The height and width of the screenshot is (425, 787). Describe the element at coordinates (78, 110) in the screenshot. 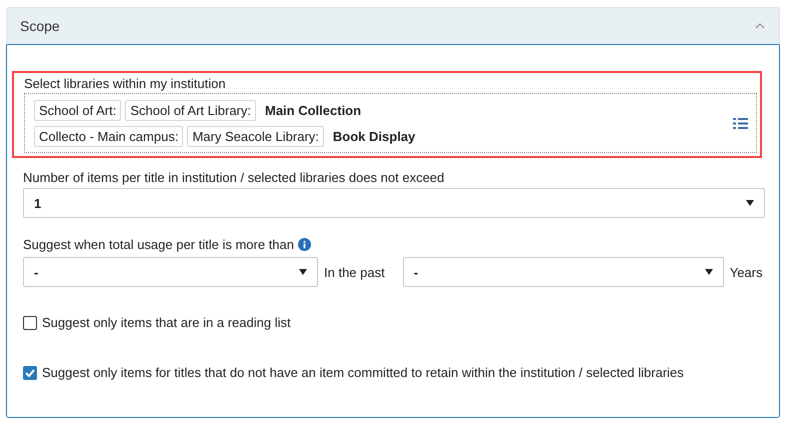

I see `library-tag: School of Art:` at that location.